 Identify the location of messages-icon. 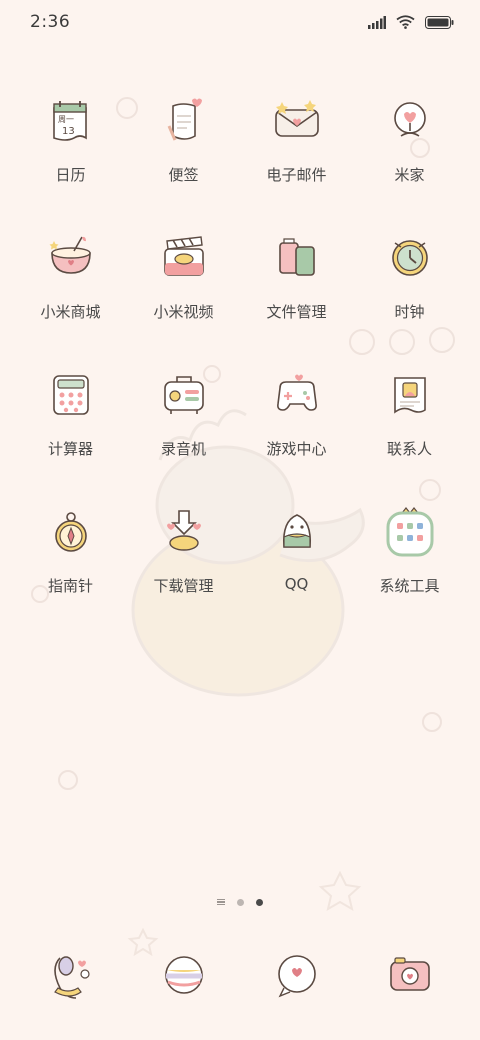
(297, 975).